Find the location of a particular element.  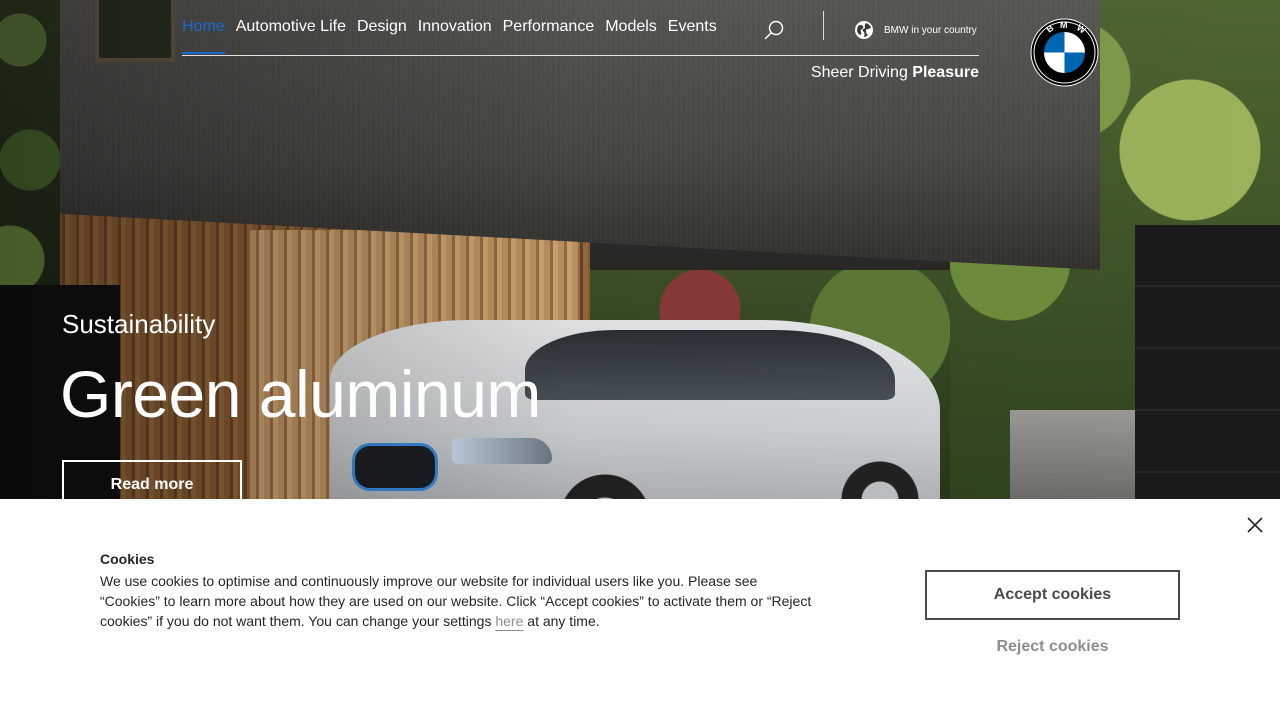

cookie-settings-link: here is located at coordinates (509, 621).